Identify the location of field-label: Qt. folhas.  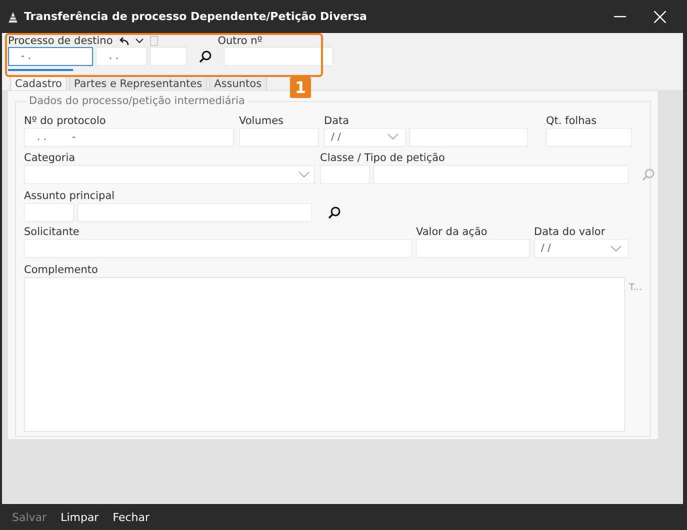
(572, 120).